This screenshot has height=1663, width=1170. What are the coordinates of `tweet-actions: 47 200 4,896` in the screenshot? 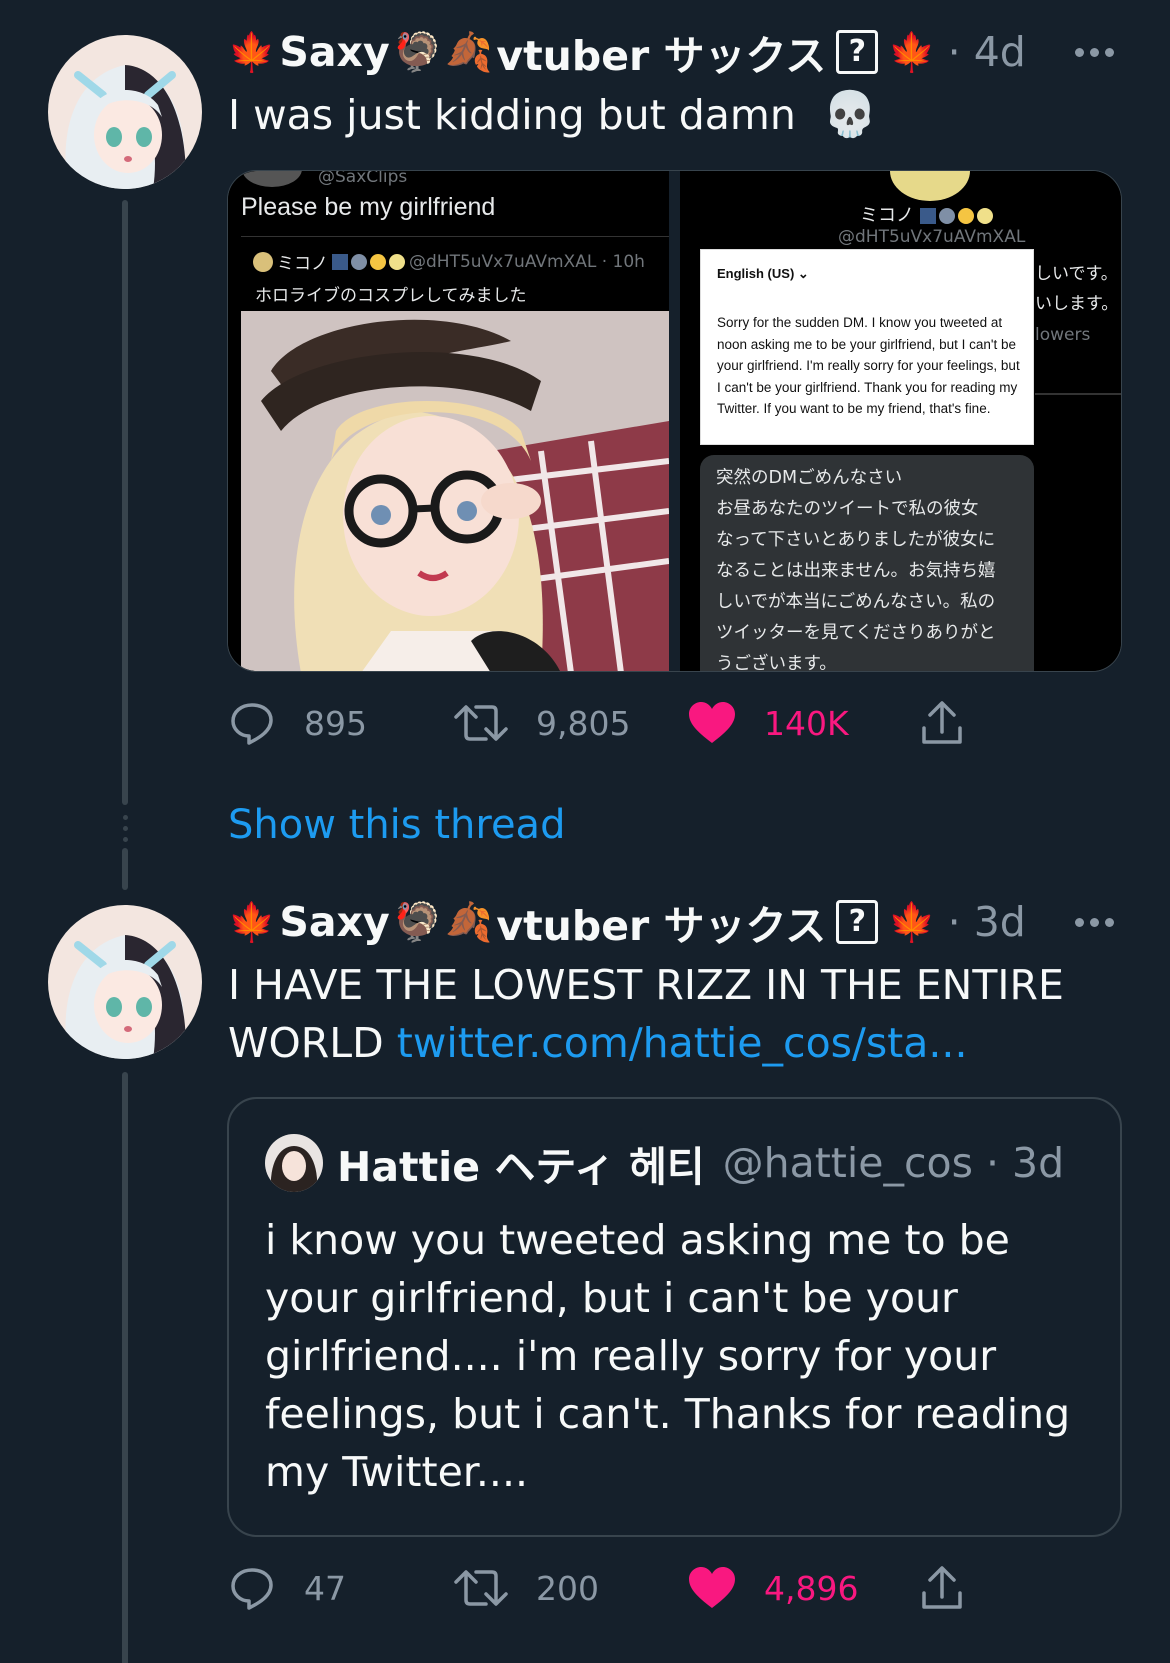 It's located at (598, 1588).